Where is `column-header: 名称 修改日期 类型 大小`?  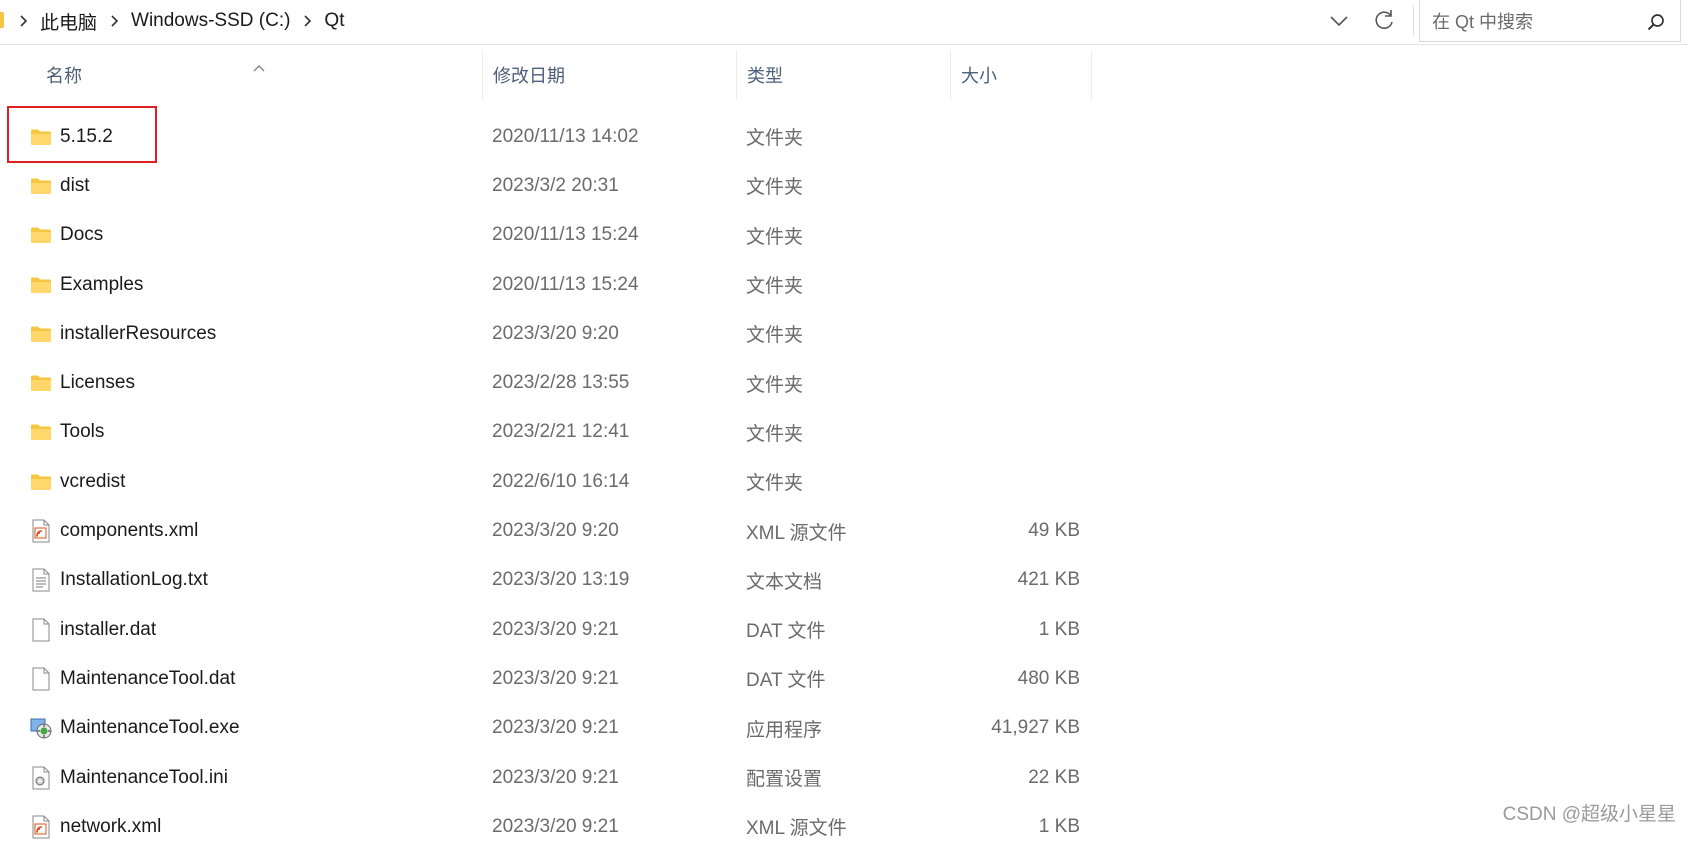 column-header: 名称 修改日期 类型 大小 is located at coordinates (550, 75).